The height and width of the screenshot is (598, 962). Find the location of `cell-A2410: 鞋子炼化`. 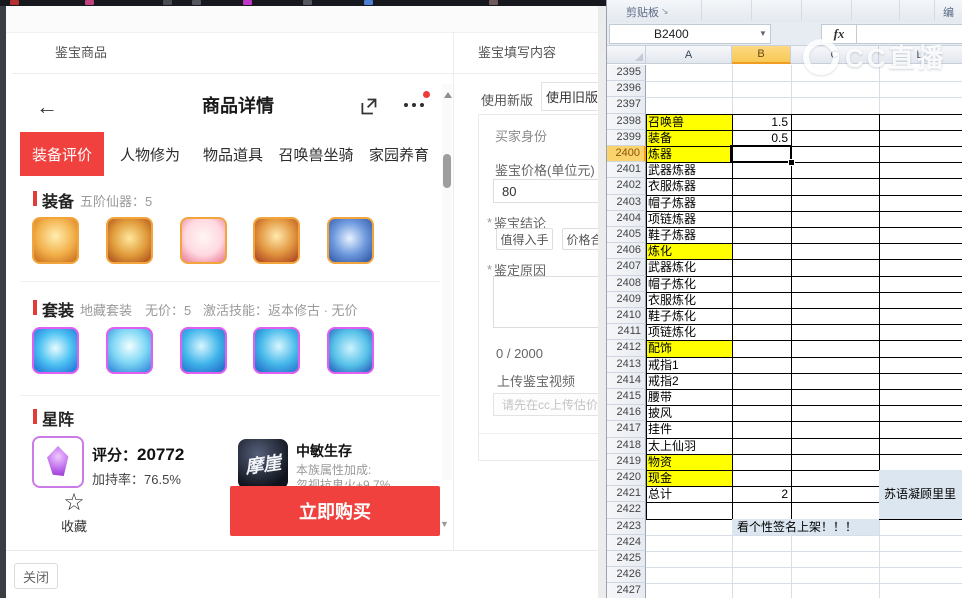

cell-A2410: 鞋子炼化 is located at coordinates (689, 316).